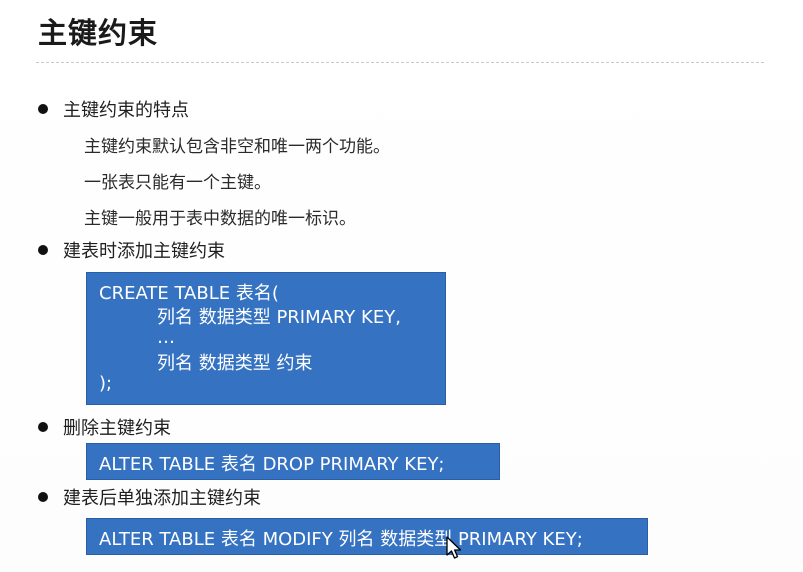 Image resolution: width=803 pixels, height=572 pixels. I want to click on page-title: 主键约束, so click(98, 33).